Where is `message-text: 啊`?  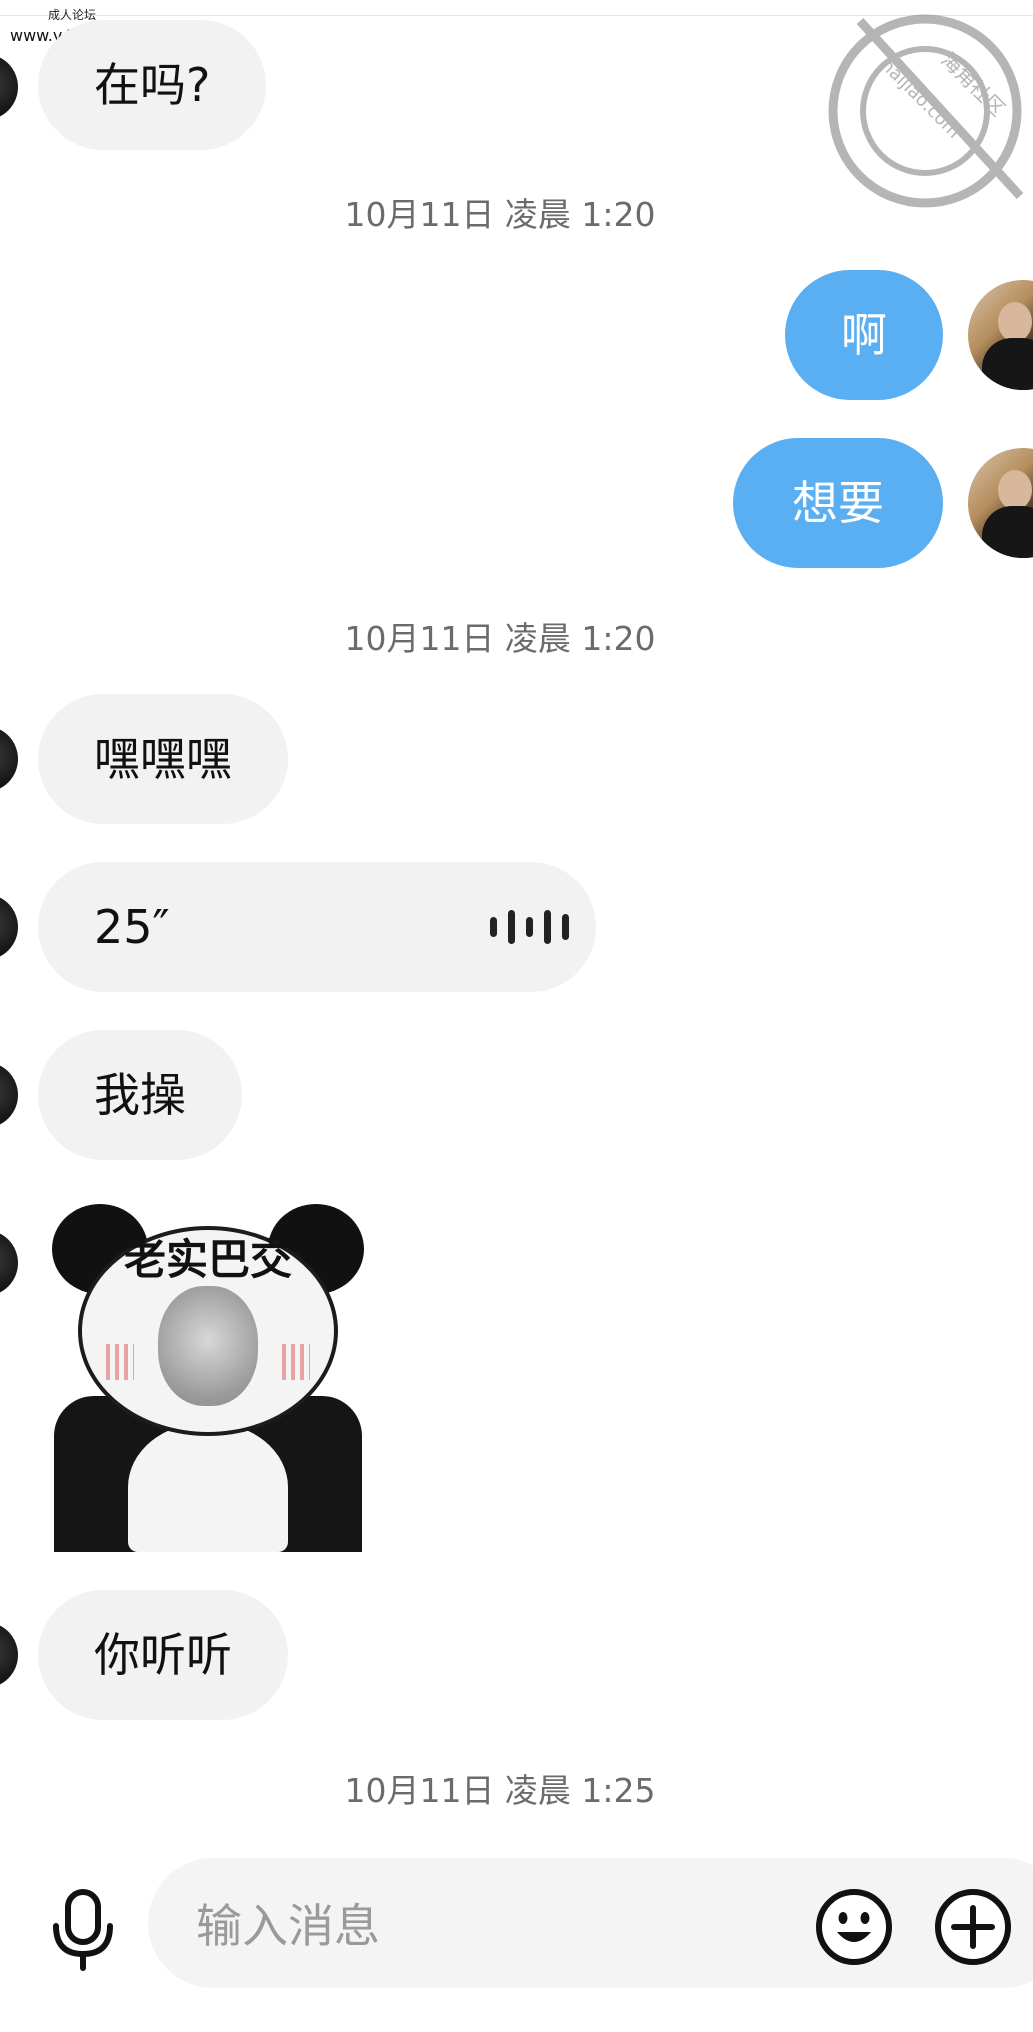
message-text: 啊 is located at coordinates (864, 335).